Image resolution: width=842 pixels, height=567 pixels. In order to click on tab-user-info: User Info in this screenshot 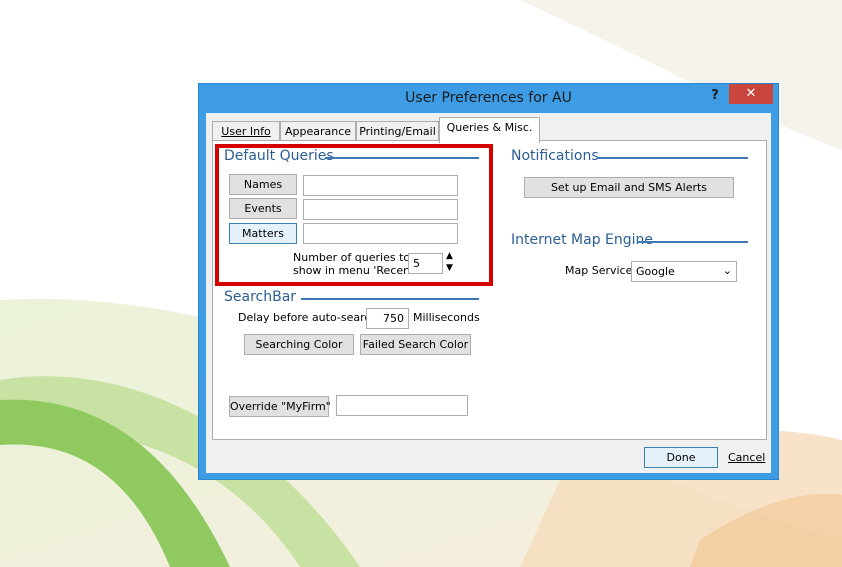, I will do `click(246, 131)`.